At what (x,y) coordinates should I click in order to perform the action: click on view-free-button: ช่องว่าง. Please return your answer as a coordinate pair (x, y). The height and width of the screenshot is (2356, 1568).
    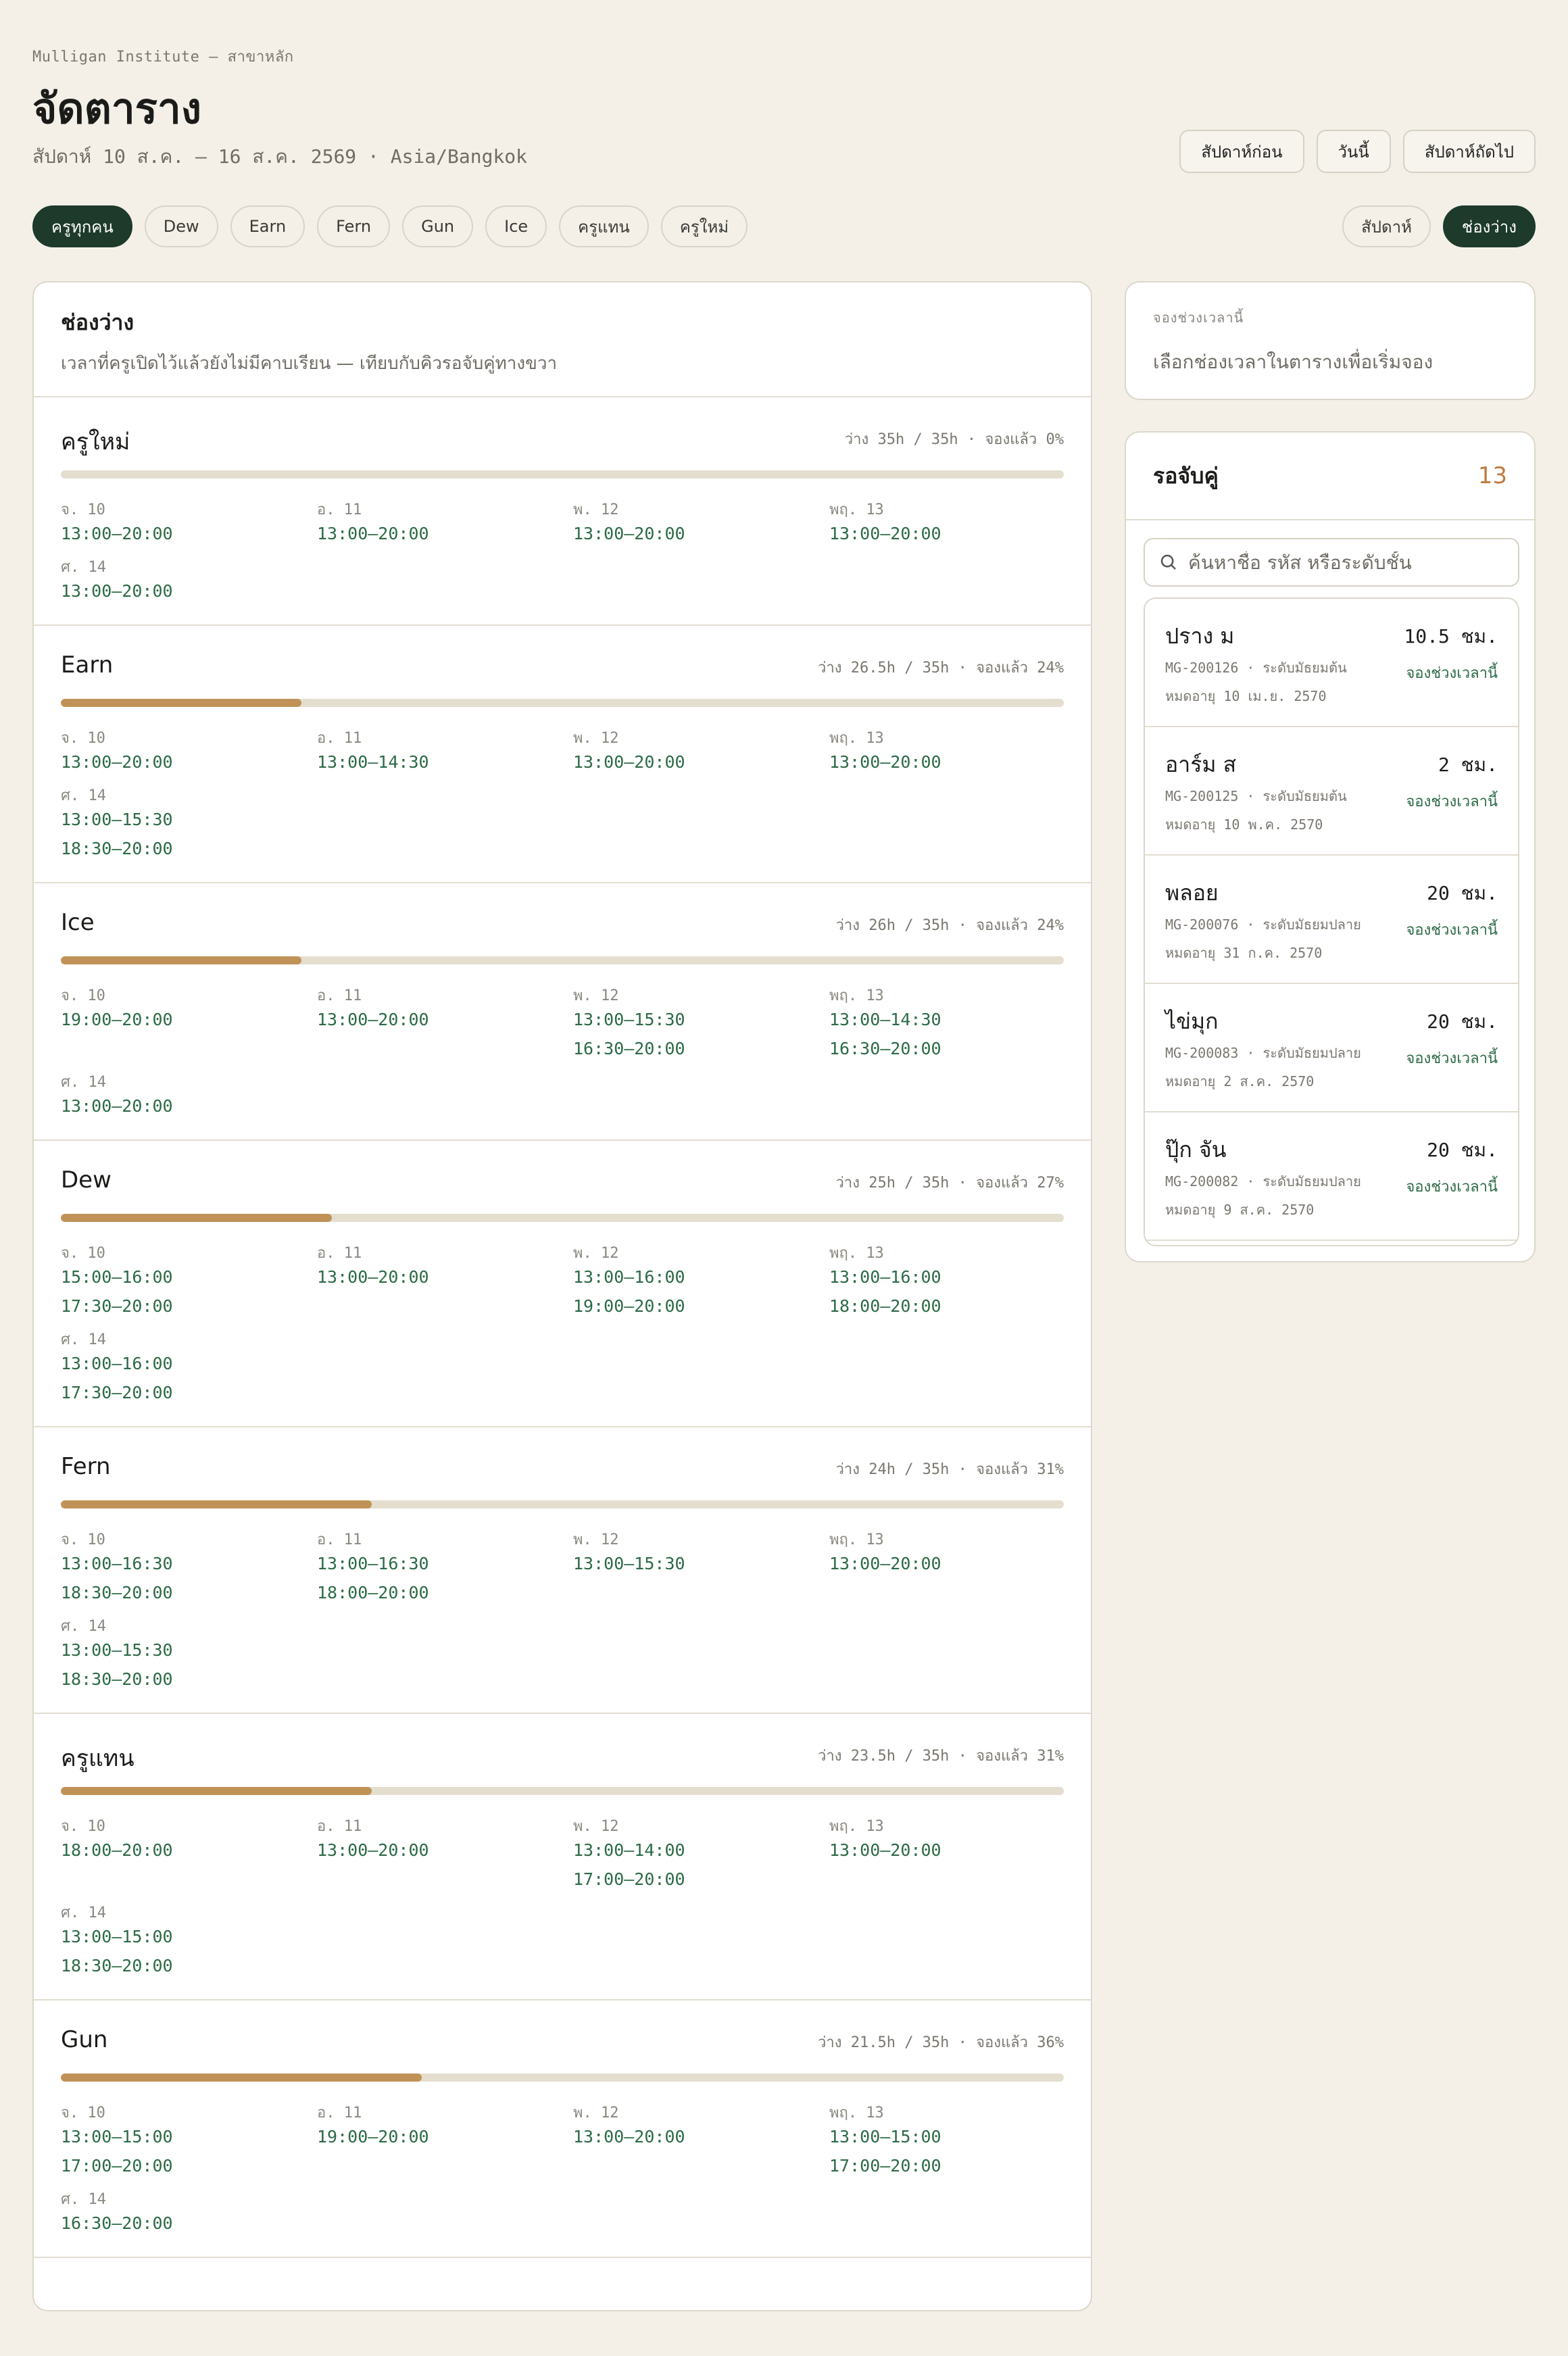
    Looking at the image, I should click on (1489, 226).